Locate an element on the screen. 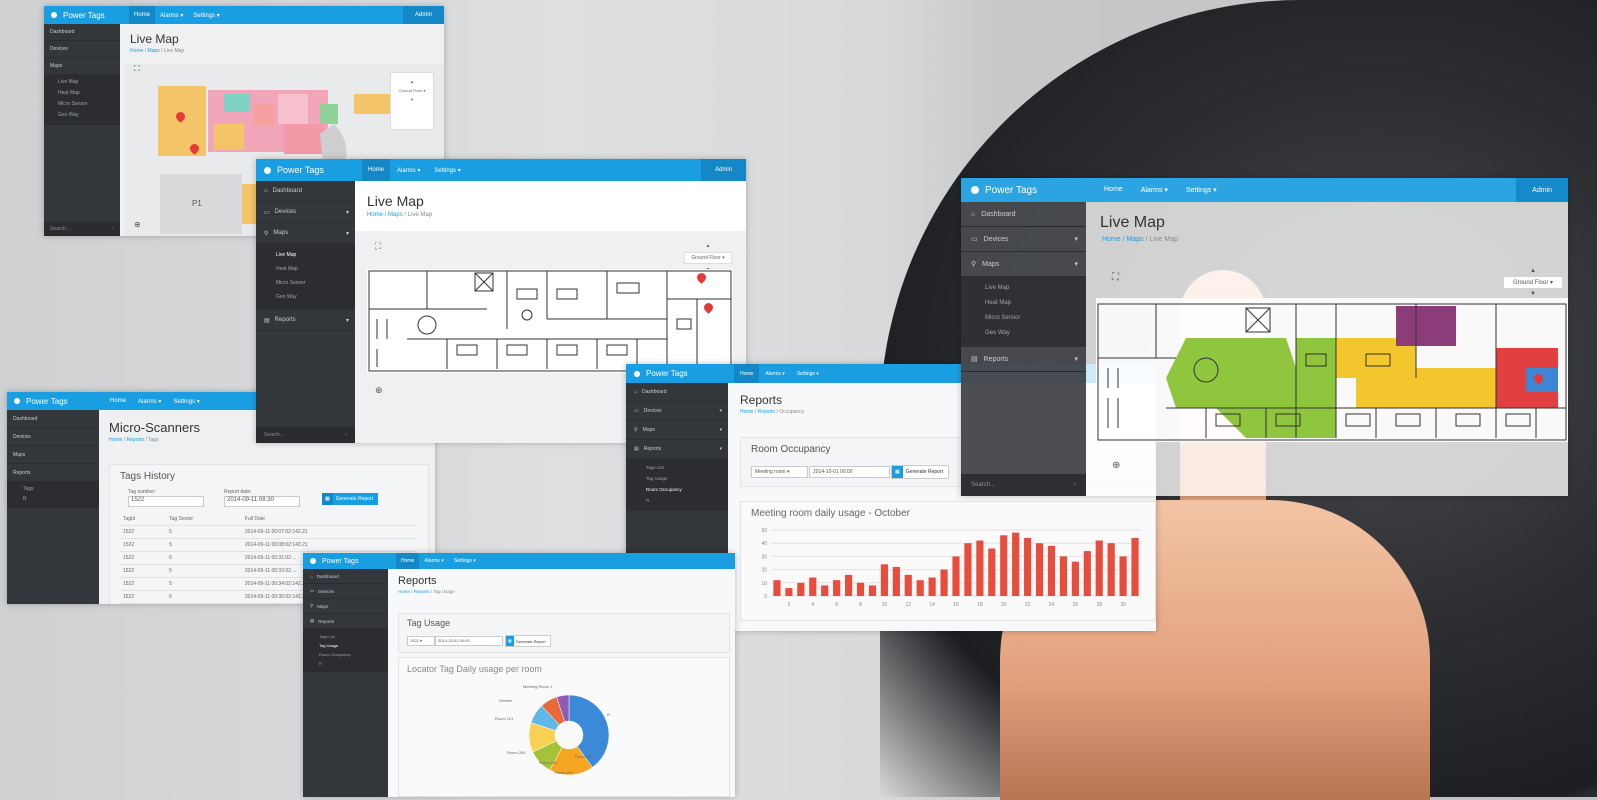 The image size is (1597, 800). tag-number-input: 1522 is located at coordinates (166, 501).